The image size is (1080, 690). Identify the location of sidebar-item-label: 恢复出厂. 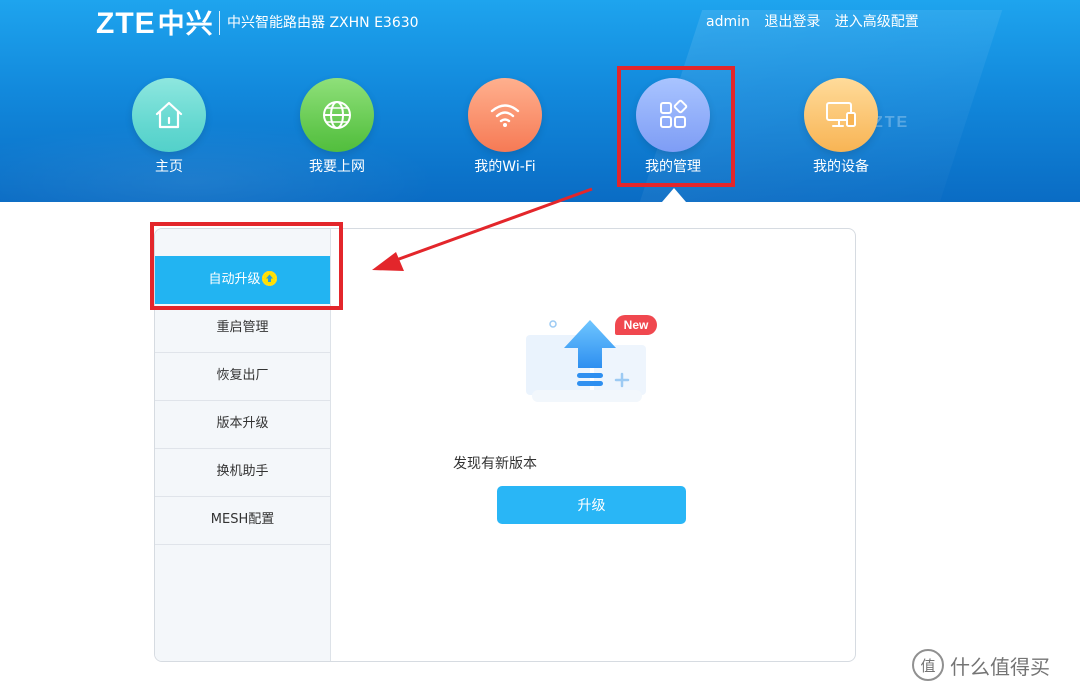
(242, 375).